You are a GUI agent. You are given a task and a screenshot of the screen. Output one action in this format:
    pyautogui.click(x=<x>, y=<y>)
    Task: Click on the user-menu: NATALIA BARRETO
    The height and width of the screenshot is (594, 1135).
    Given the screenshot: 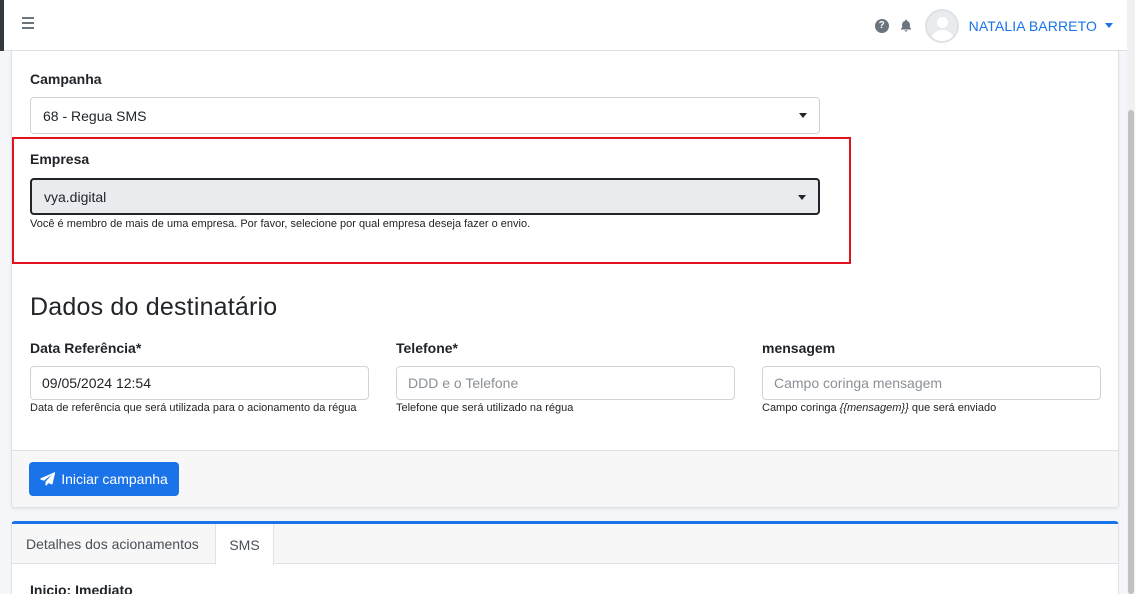 What is the action you would take?
    pyautogui.click(x=1041, y=26)
    